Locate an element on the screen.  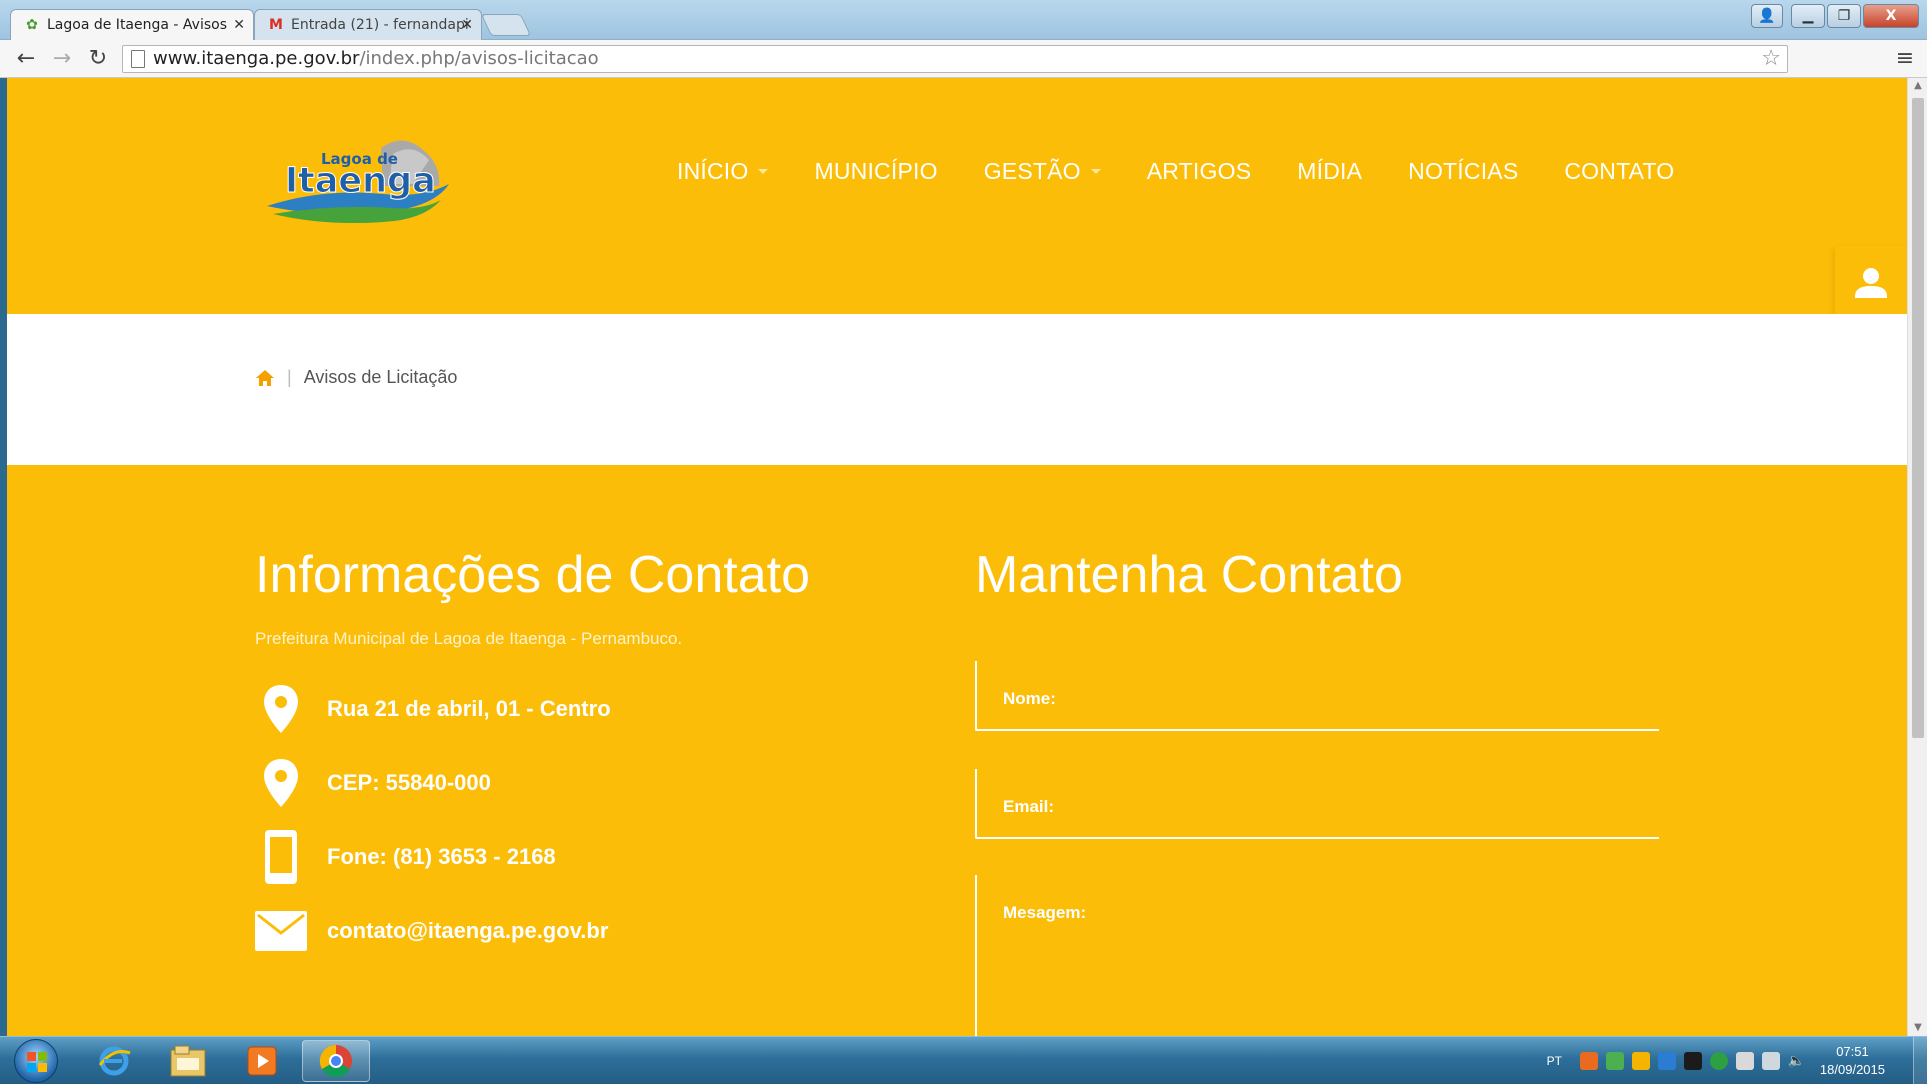
minimize-button: ▁ is located at coordinates (1808, 16).